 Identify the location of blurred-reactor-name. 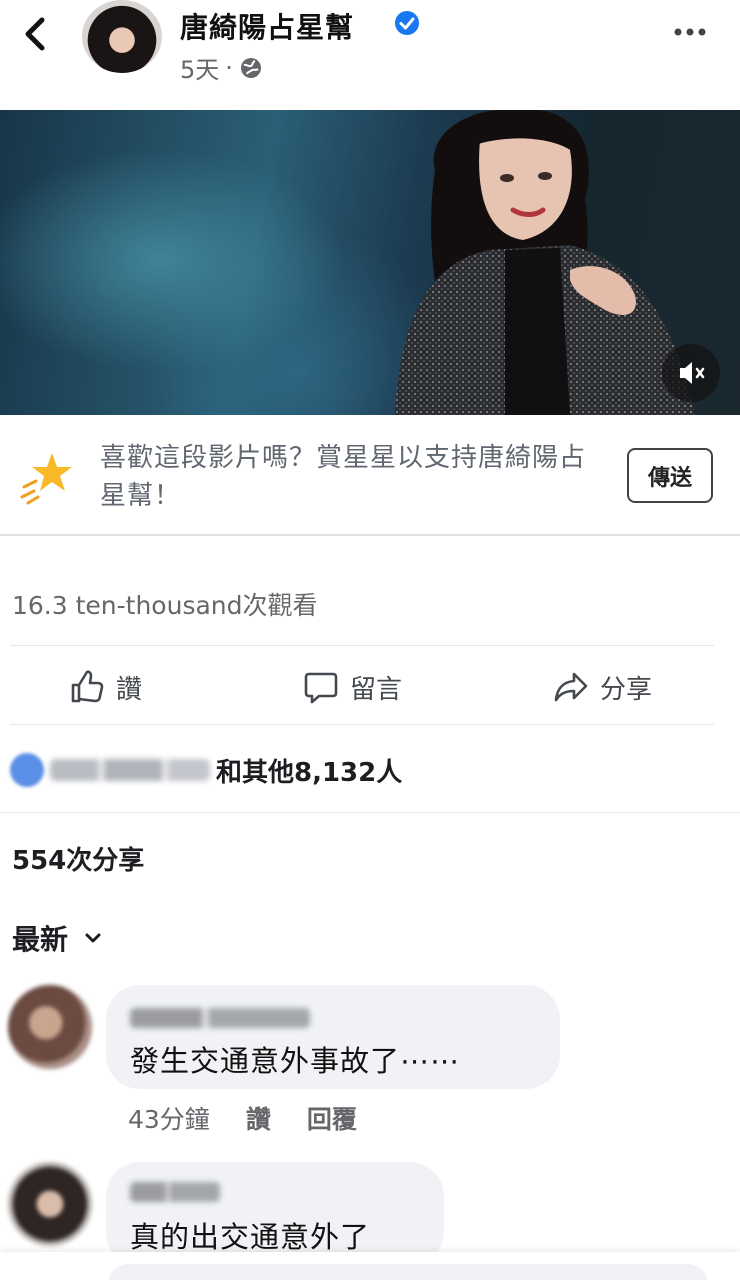
(130, 770).